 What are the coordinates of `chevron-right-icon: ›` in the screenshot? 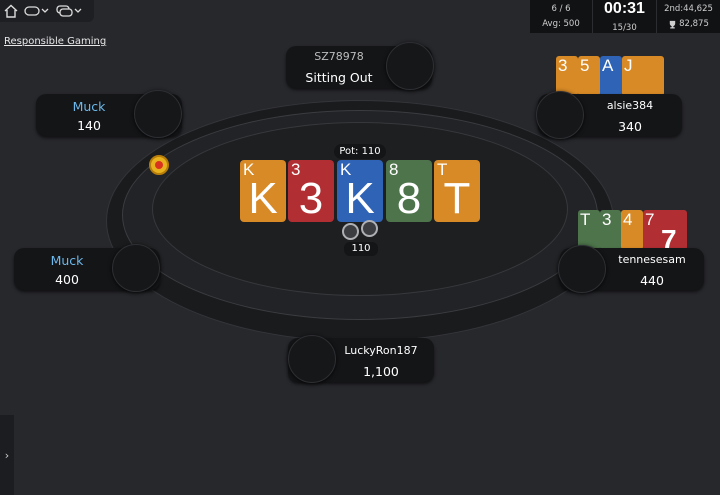 It's located at (7, 455).